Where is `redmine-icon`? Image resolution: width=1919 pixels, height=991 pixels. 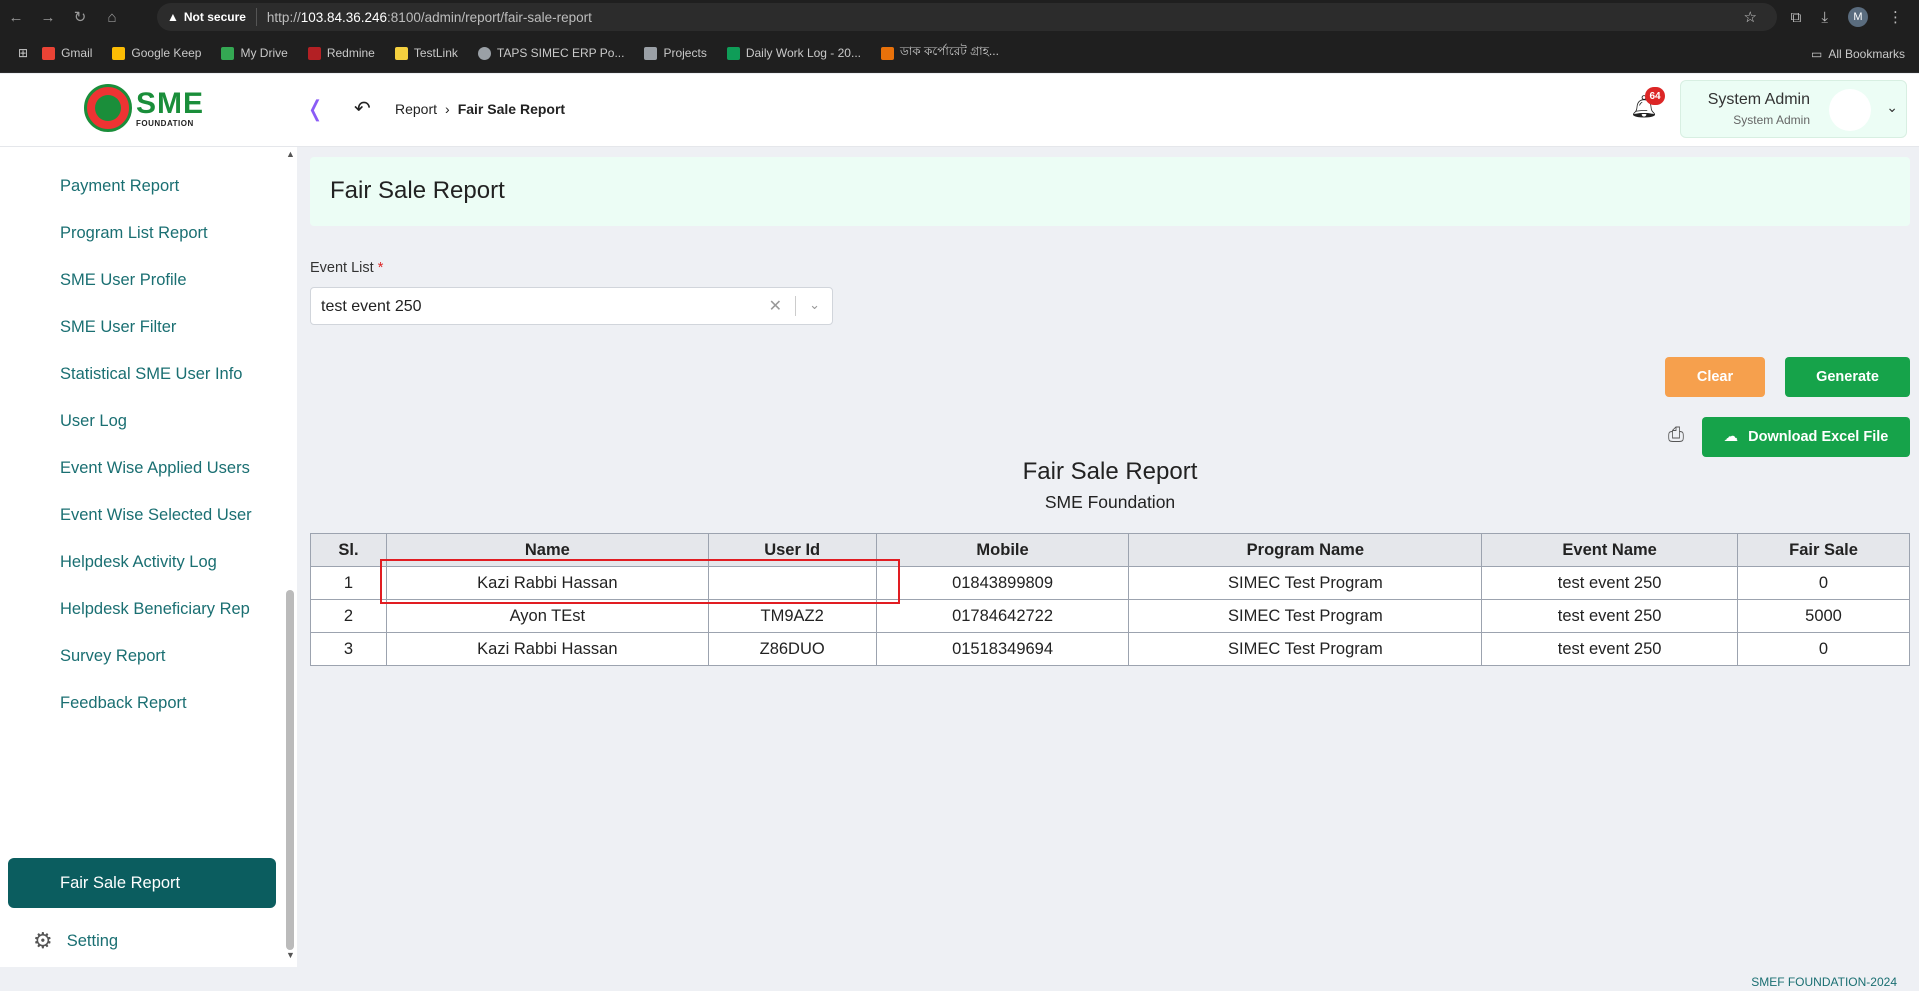
redmine-icon is located at coordinates (314, 53).